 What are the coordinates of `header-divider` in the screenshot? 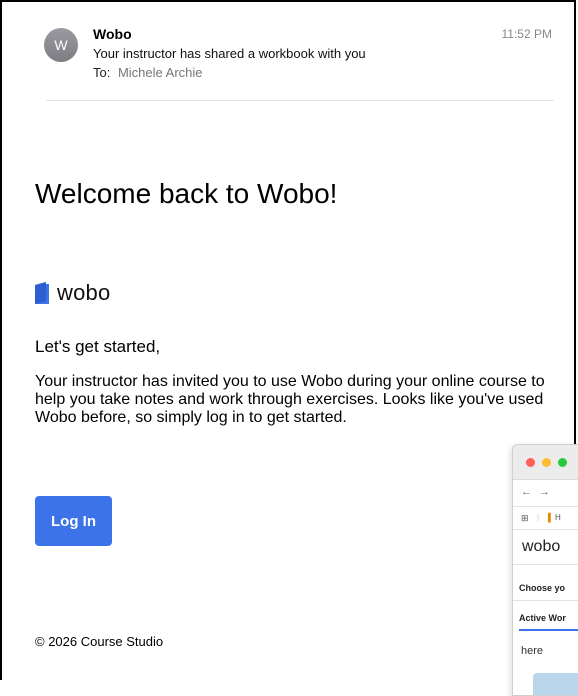 It's located at (300, 100).